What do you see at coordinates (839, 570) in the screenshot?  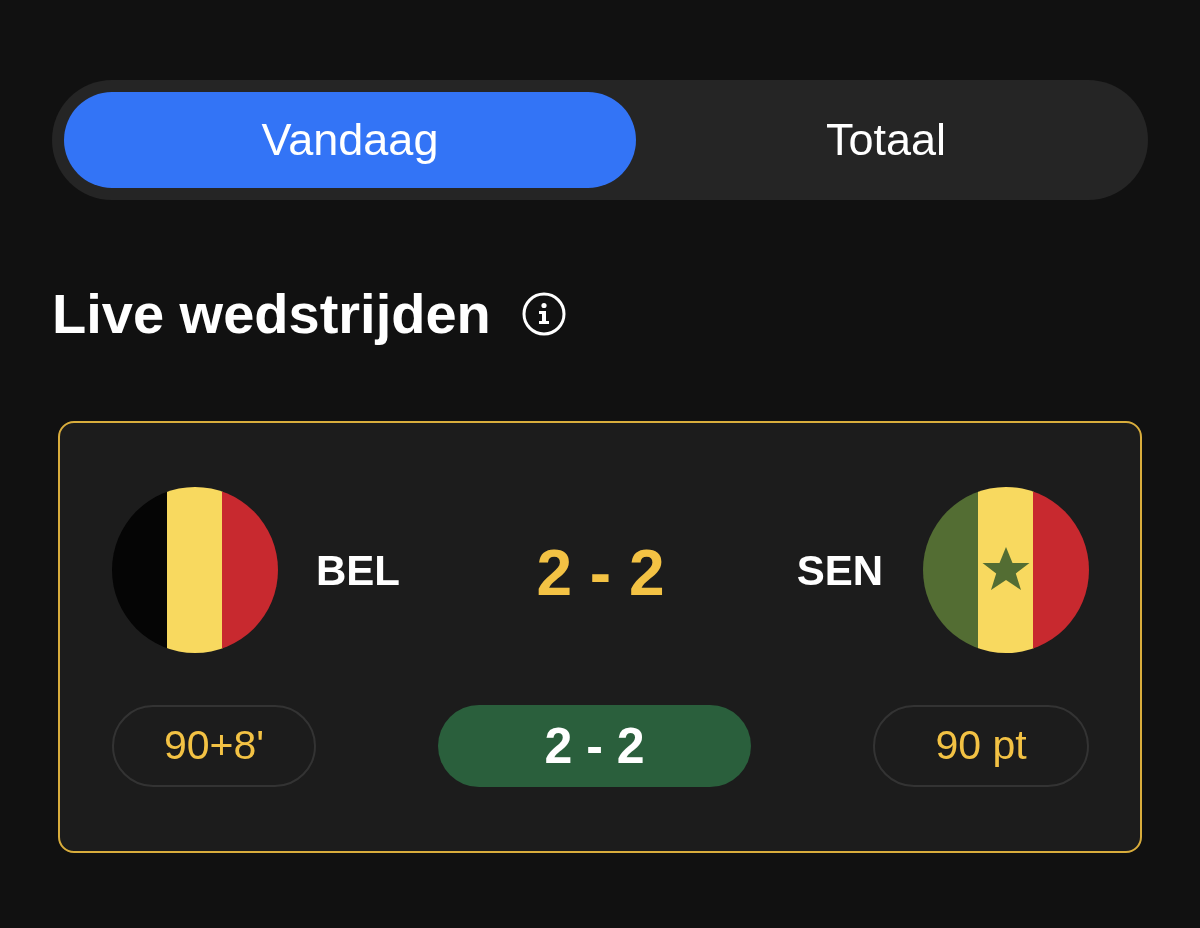 I see `team-code: SEN` at bounding box center [839, 570].